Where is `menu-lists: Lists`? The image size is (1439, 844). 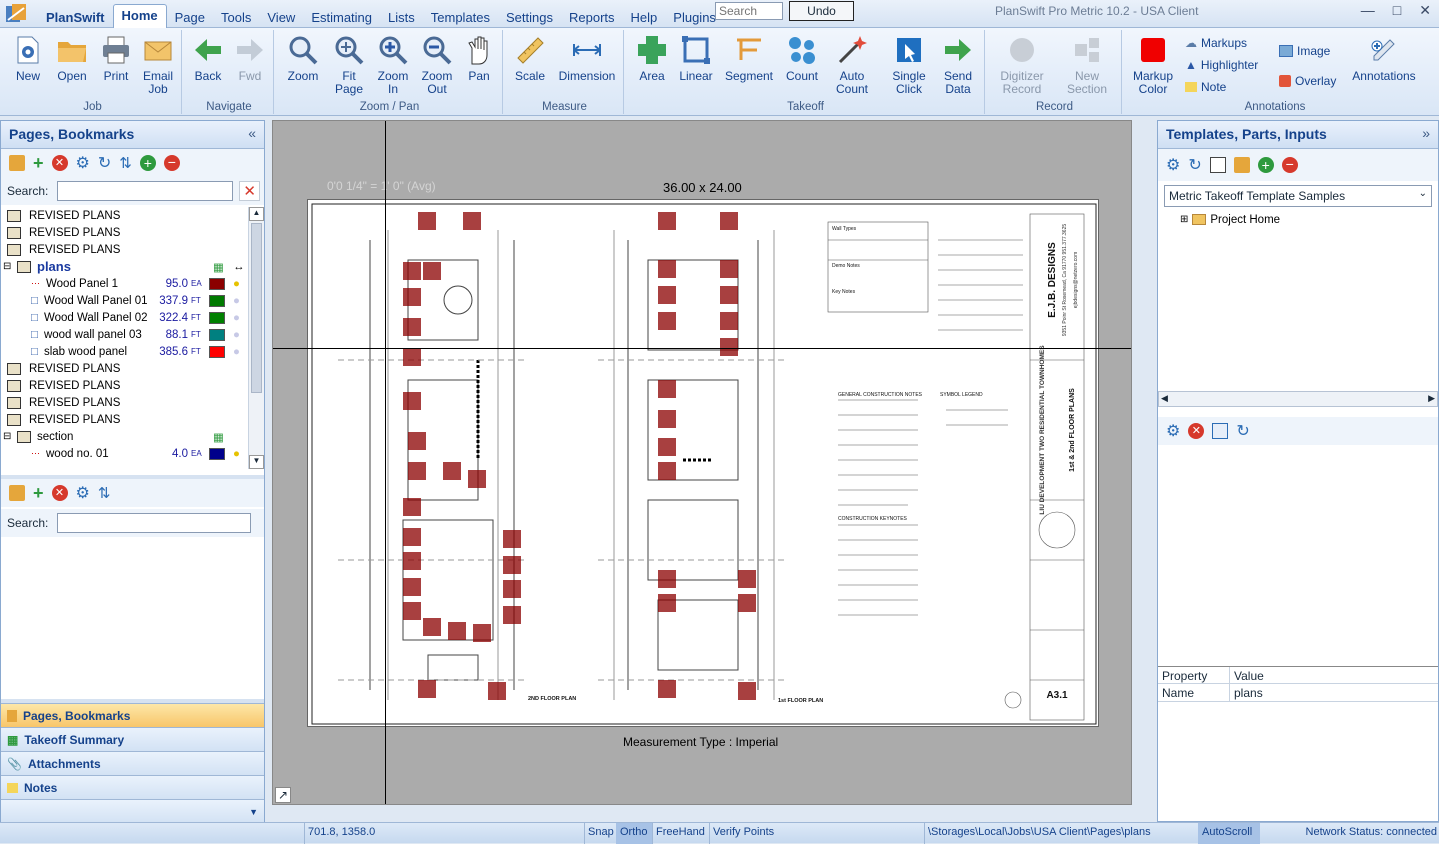 menu-lists: Lists is located at coordinates (401, 16).